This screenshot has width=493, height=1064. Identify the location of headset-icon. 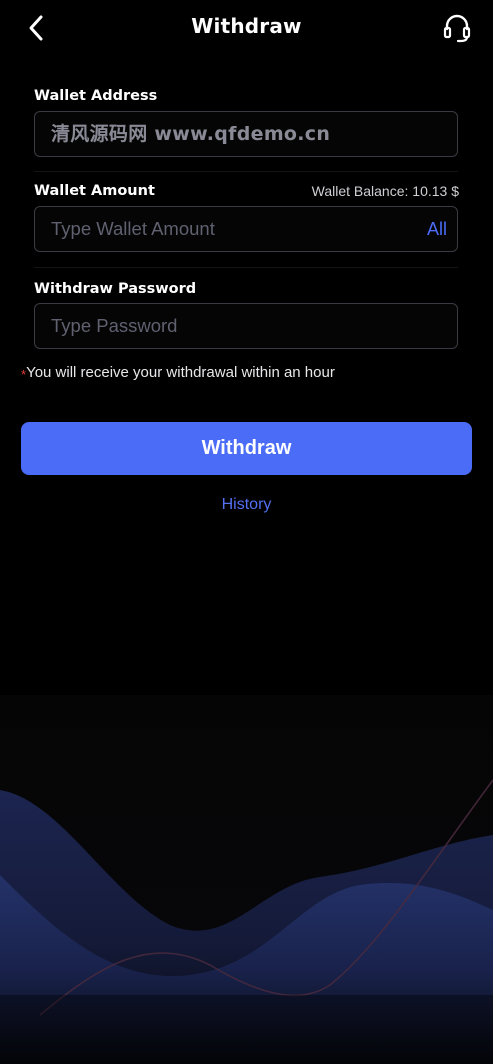
(457, 28).